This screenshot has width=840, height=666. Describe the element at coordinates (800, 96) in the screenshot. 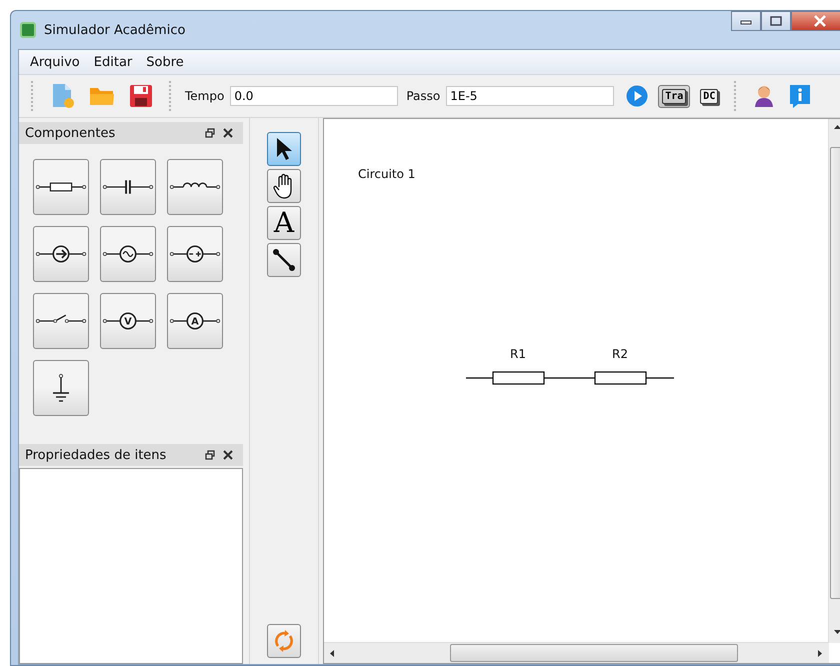

I see `info-icon` at that location.